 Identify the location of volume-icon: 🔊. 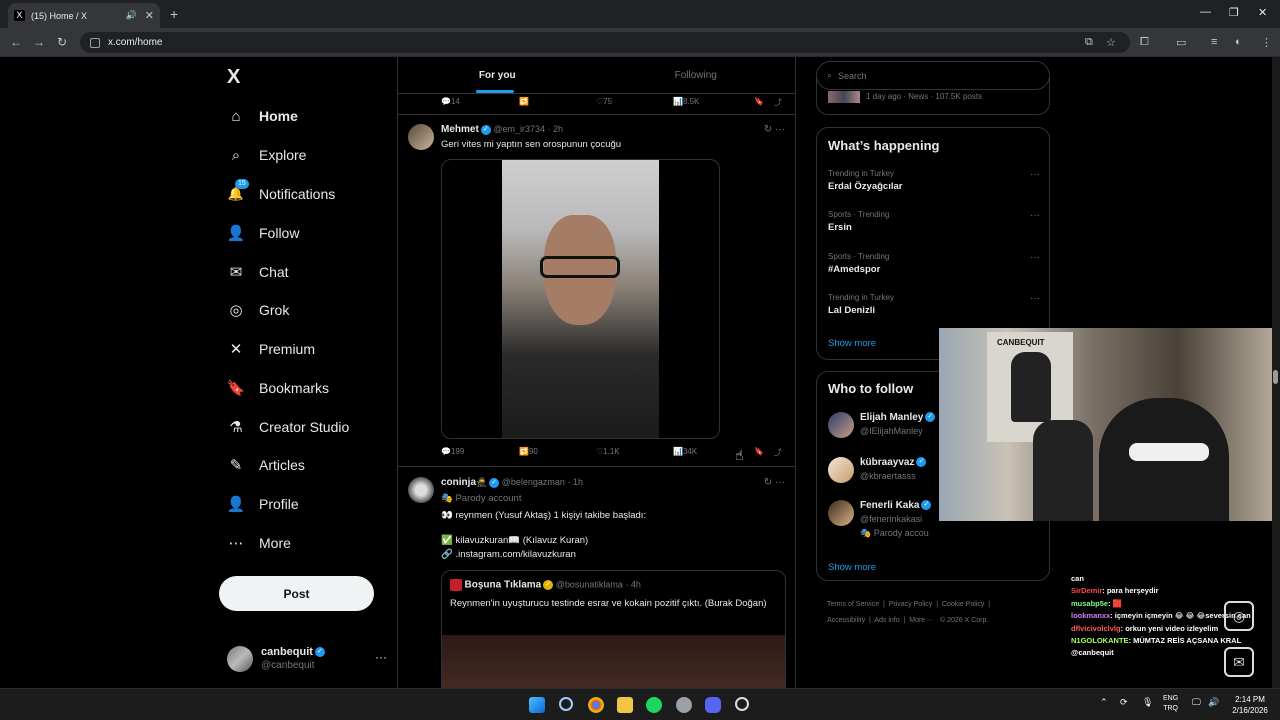
(1213, 702).